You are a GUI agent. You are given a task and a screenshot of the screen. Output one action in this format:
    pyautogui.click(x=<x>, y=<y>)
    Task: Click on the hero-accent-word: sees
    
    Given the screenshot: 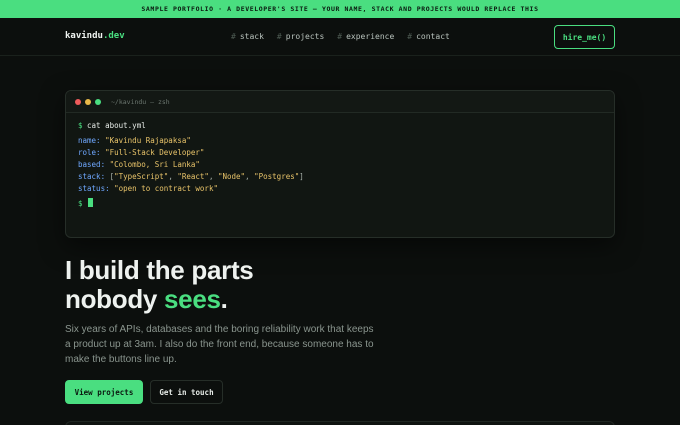 What is the action you would take?
    pyautogui.click(x=192, y=299)
    